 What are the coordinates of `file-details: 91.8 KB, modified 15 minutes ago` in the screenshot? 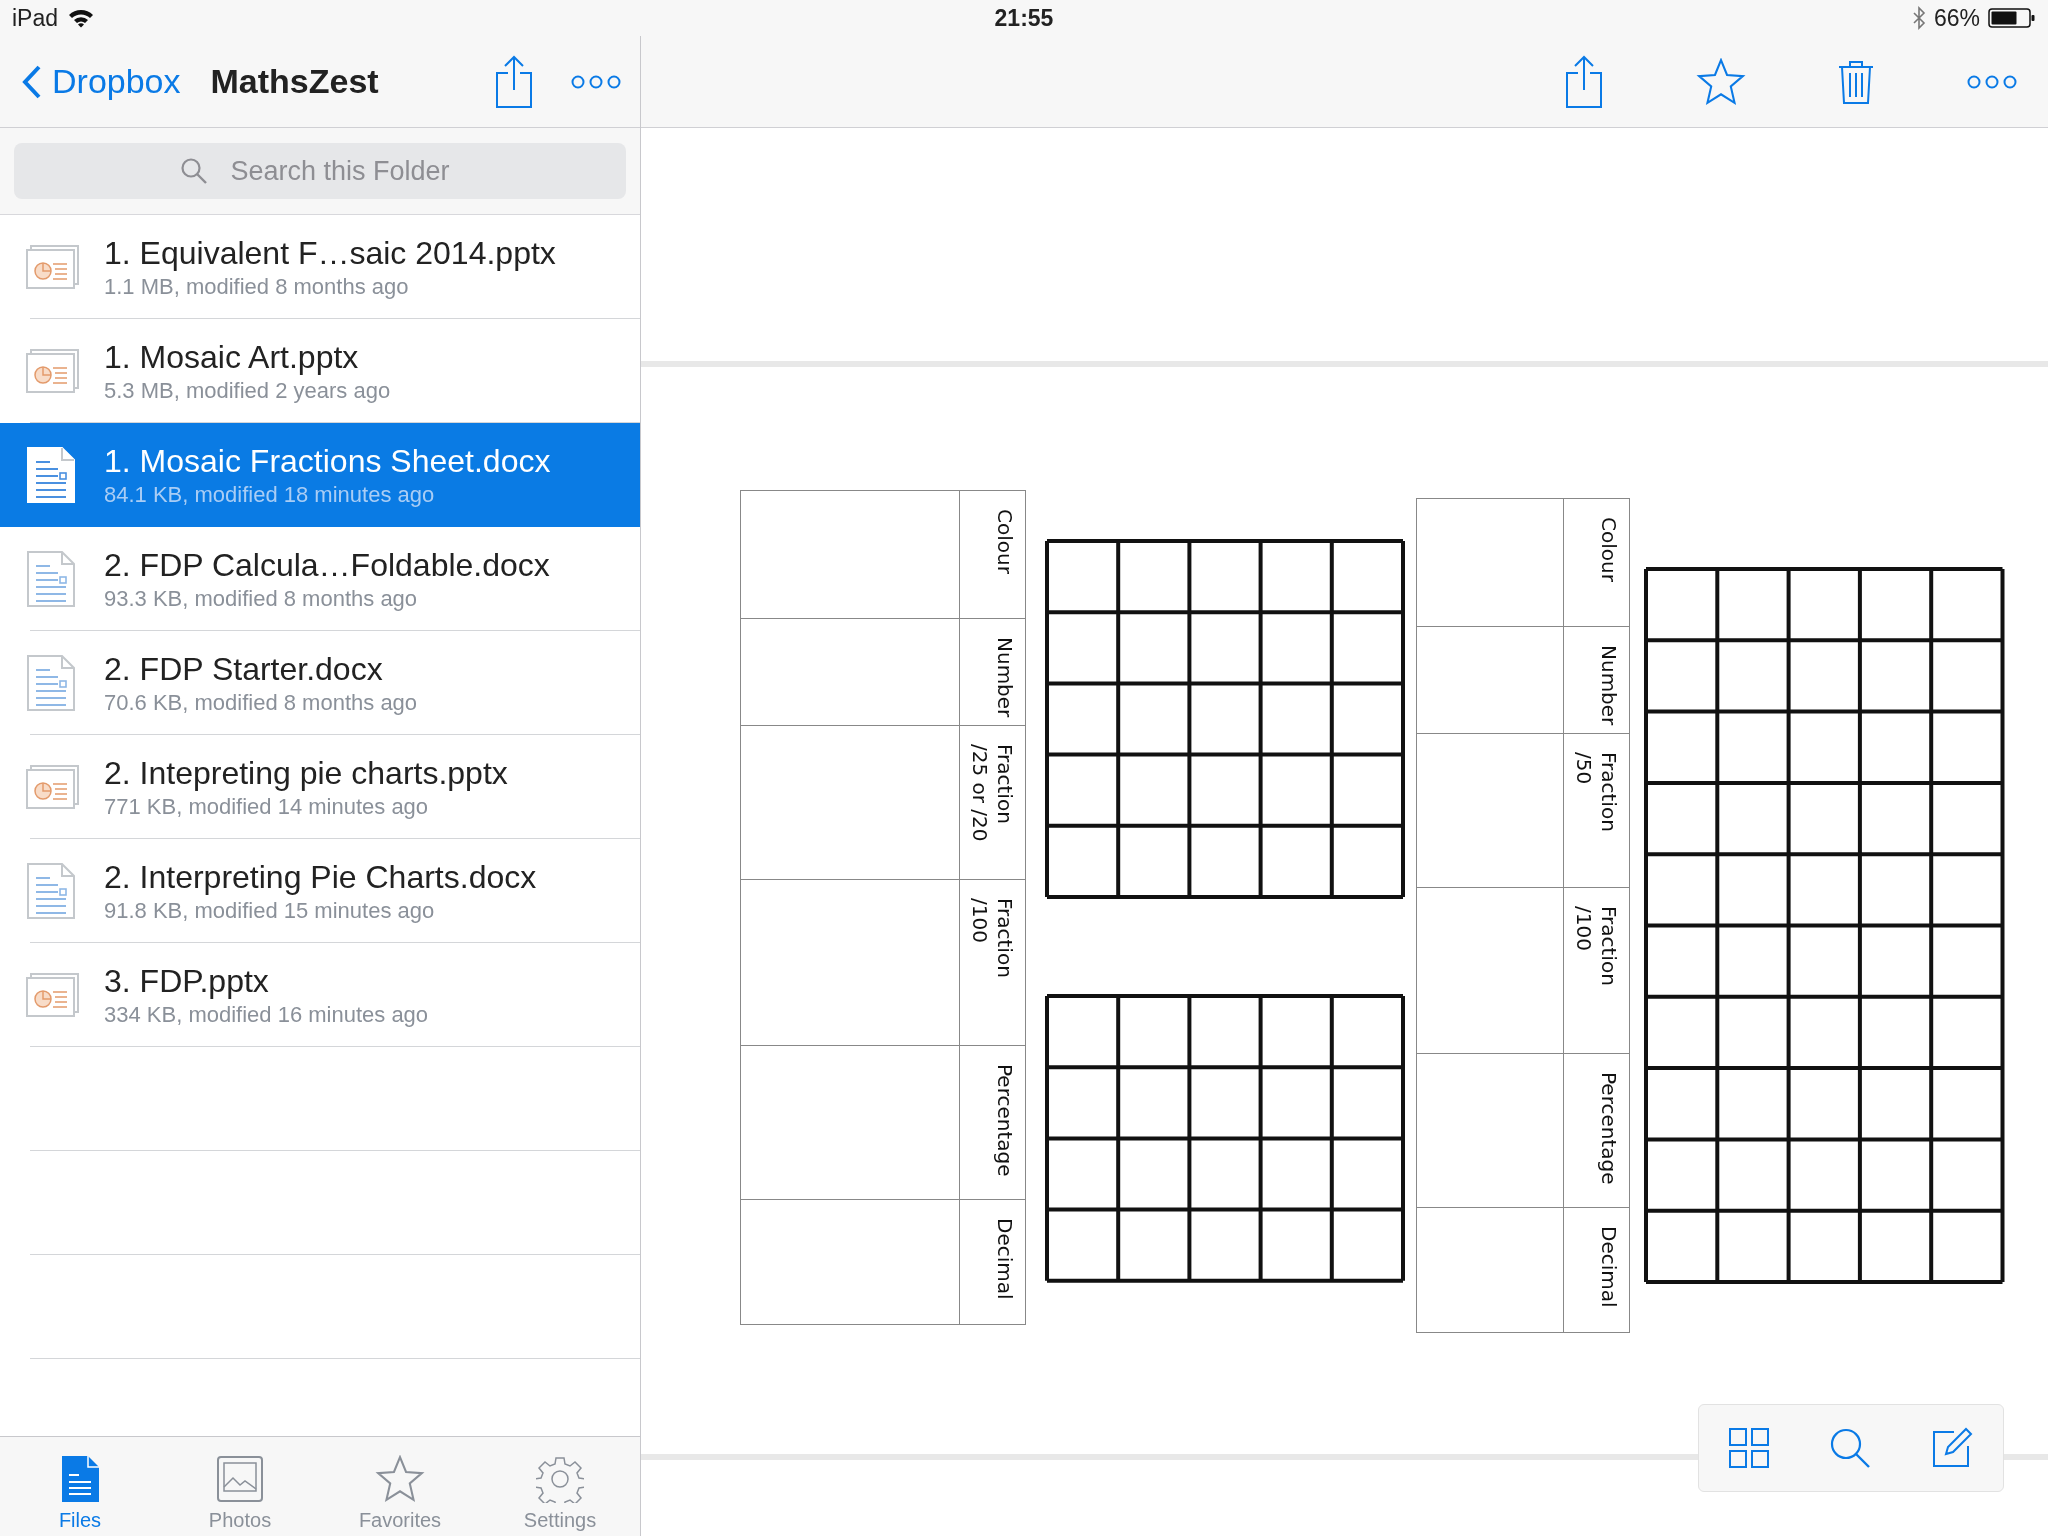 It's located at (270, 910).